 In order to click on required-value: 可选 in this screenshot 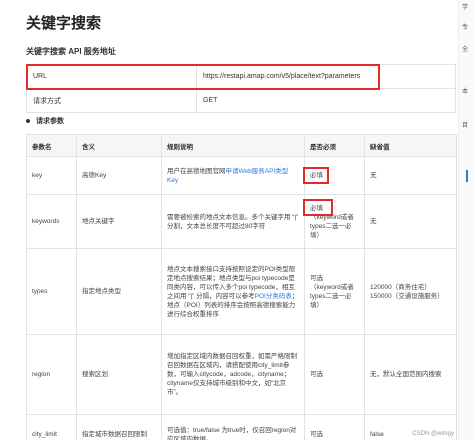, I will do `click(316, 278)`.